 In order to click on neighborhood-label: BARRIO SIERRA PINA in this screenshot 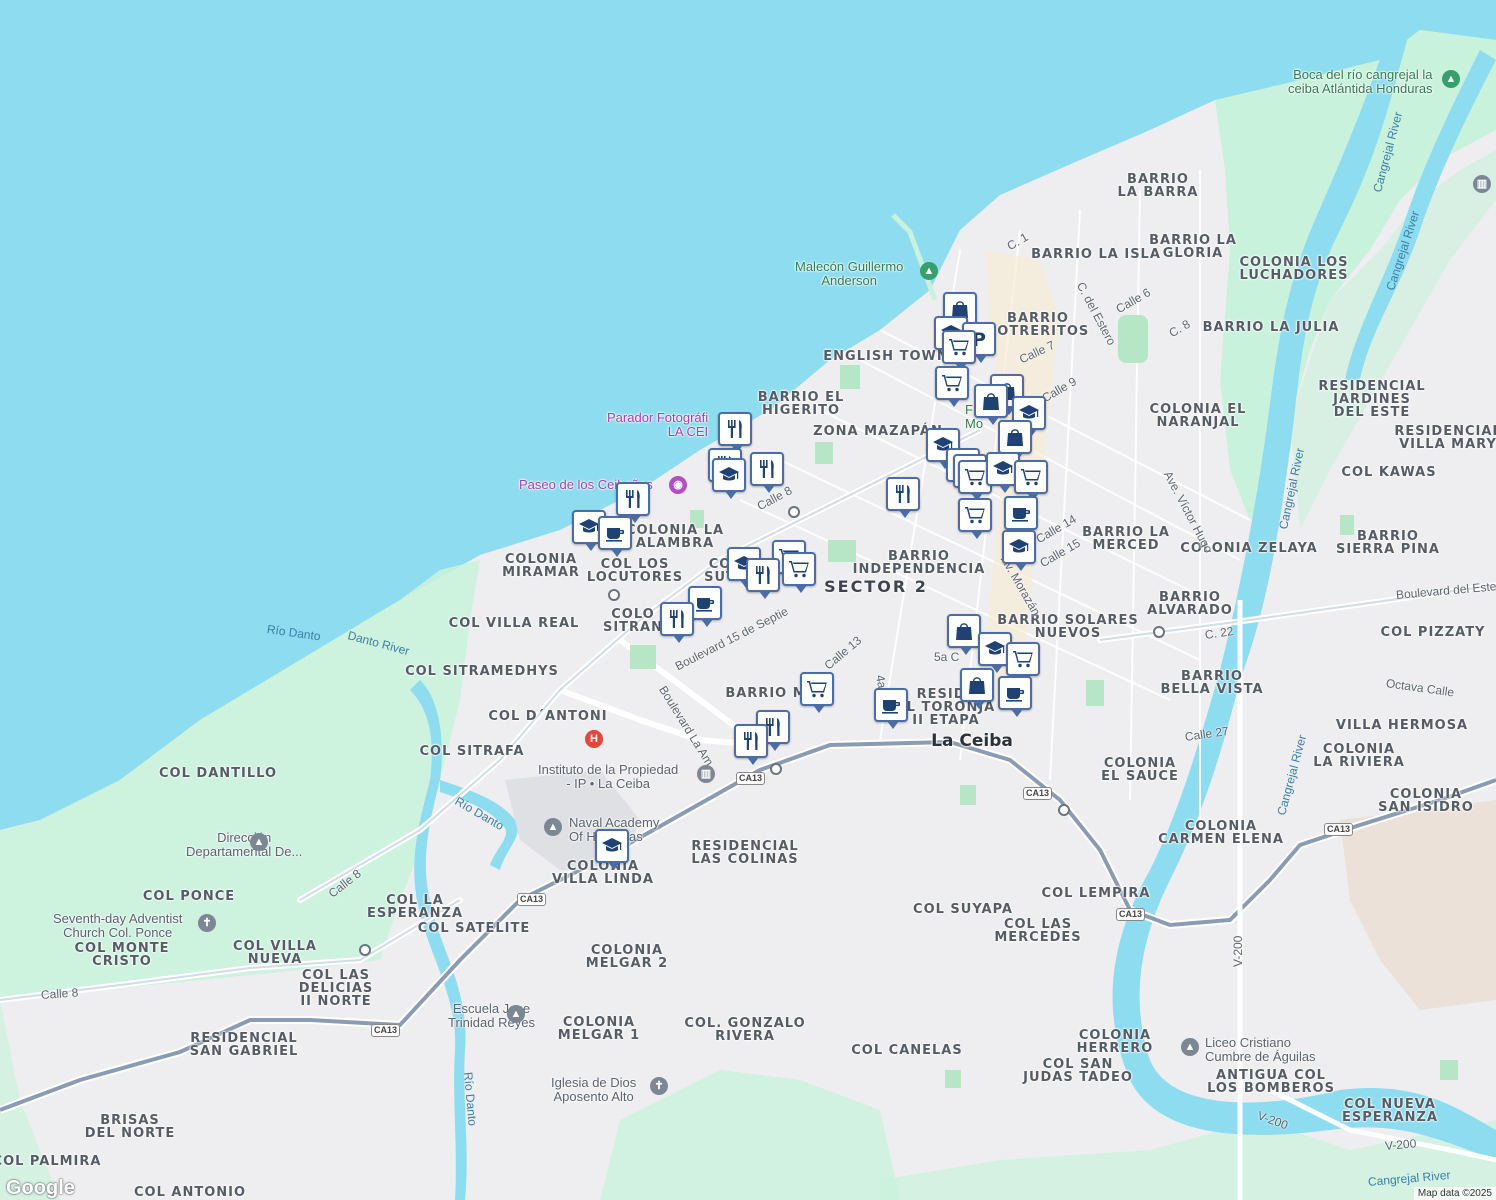, I will do `click(1388, 543)`.